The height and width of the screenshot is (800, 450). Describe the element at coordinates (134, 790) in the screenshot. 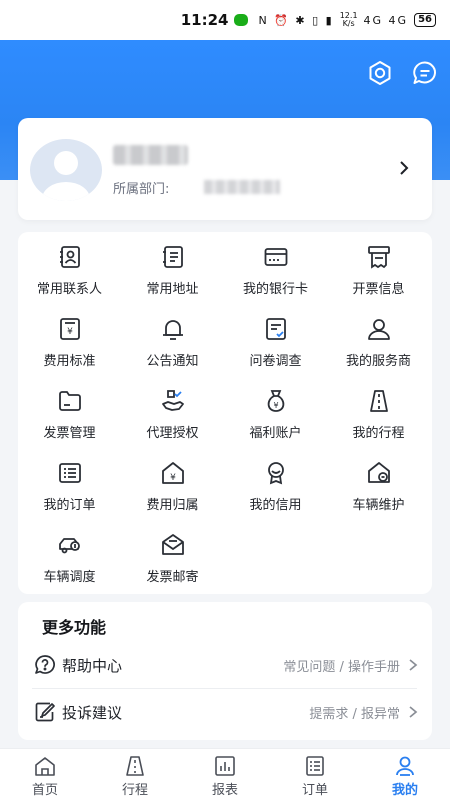

I see `nav-tab-label: 行程` at that location.